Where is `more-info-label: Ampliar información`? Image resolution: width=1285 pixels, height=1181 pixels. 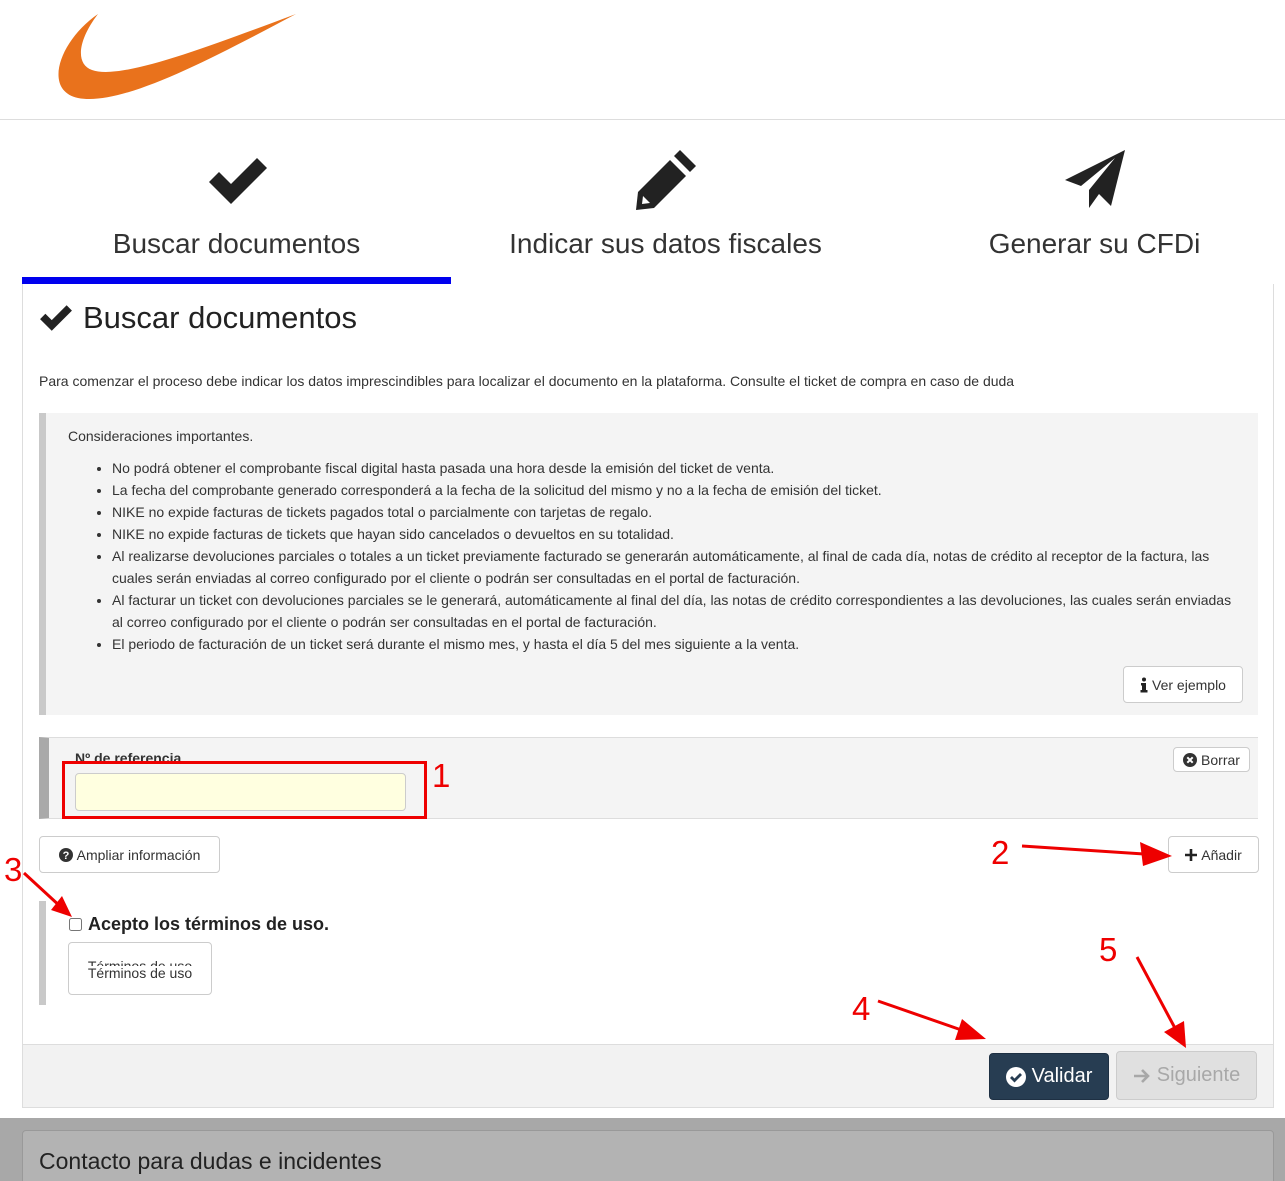 more-info-label: Ampliar información is located at coordinates (138, 854).